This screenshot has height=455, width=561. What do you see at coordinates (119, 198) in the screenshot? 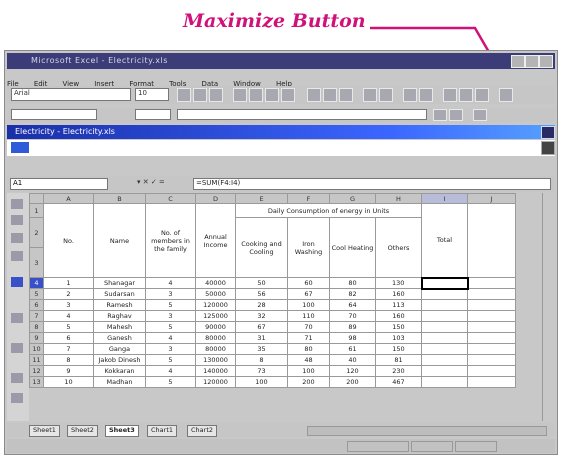
I see `column-header: B` at bounding box center [119, 198].